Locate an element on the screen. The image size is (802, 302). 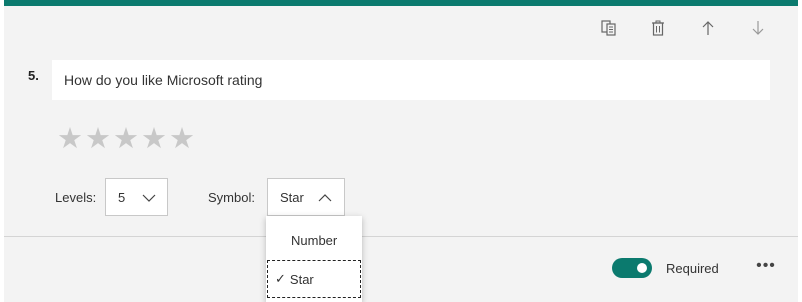
more-icon: ••• is located at coordinates (766, 265).